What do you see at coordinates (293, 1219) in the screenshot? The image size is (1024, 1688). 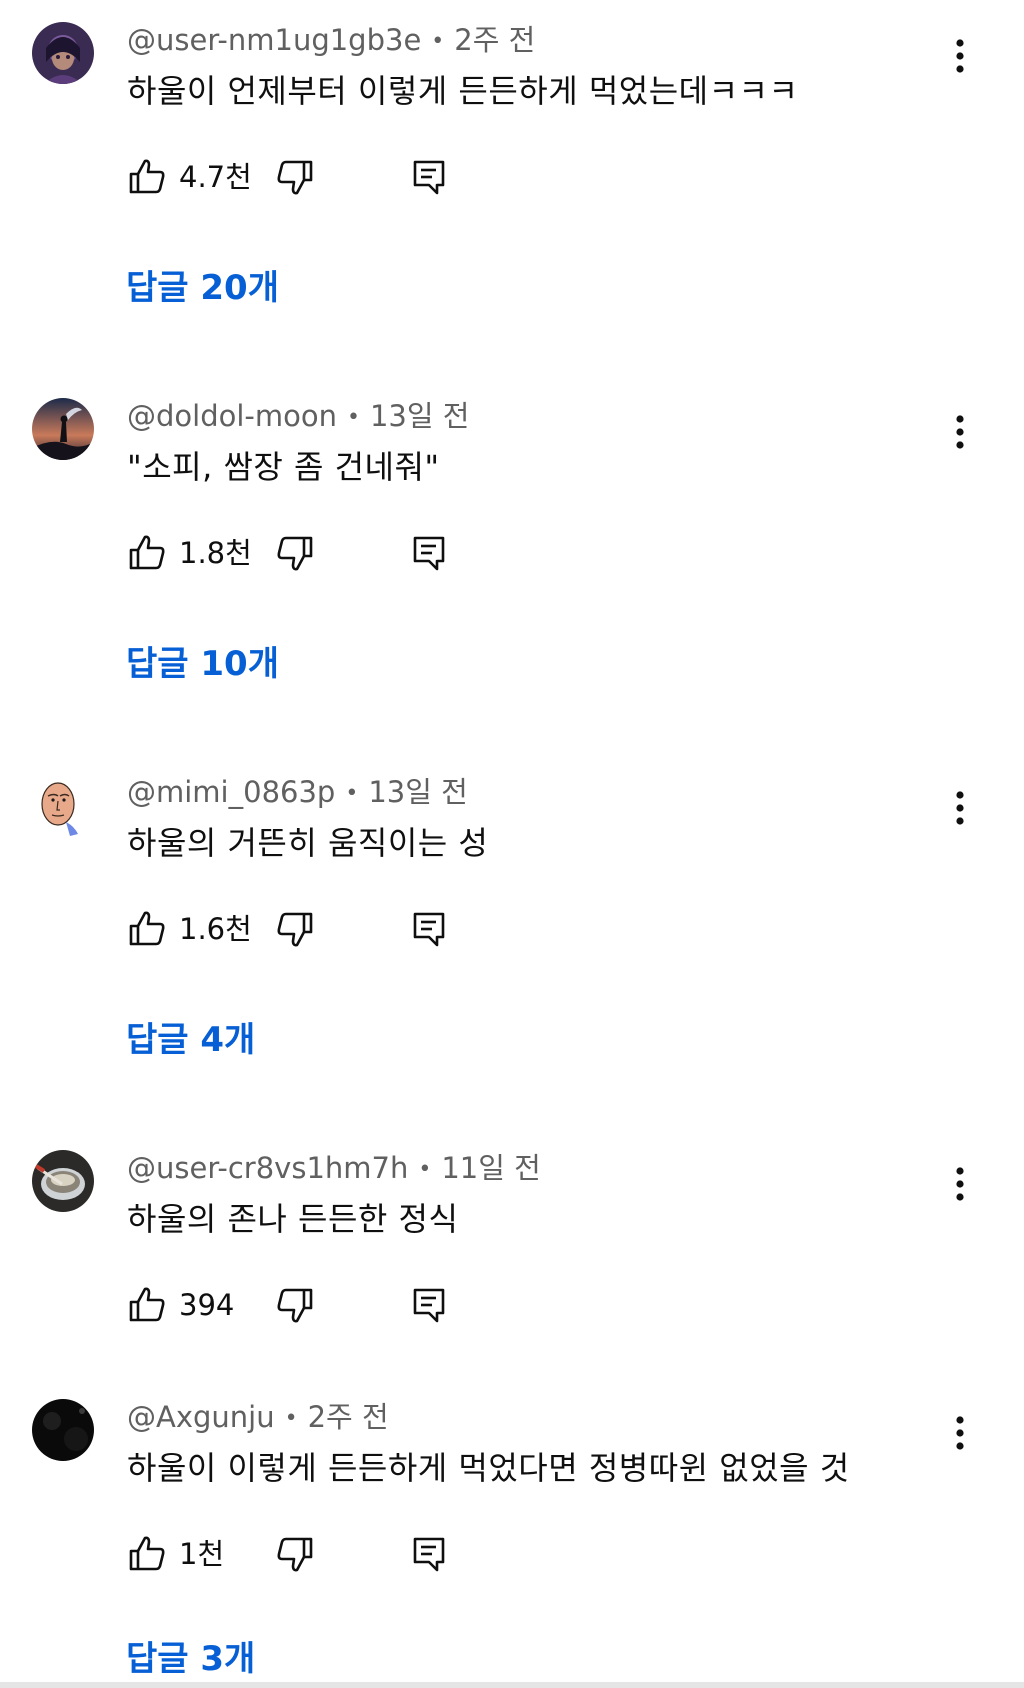 I see `comment-text: 하울의 존나 든든한 정식` at bounding box center [293, 1219].